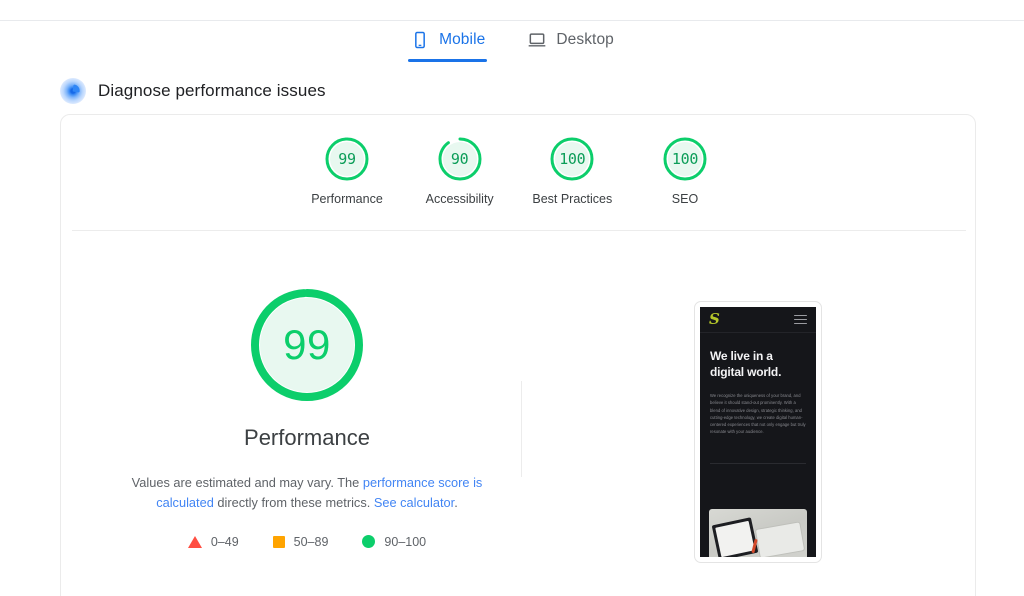  I want to click on tab-mobile: Mobile, so click(448, 44).